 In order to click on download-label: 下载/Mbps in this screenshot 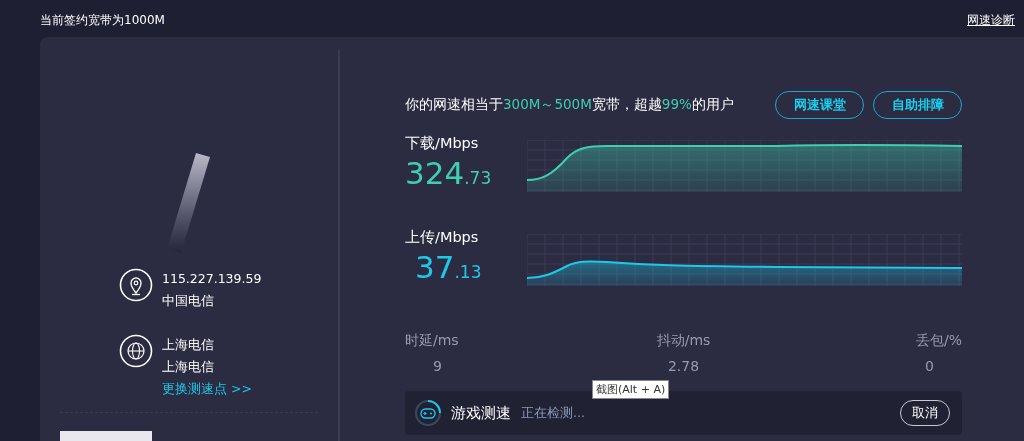, I will do `click(442, 143)`.